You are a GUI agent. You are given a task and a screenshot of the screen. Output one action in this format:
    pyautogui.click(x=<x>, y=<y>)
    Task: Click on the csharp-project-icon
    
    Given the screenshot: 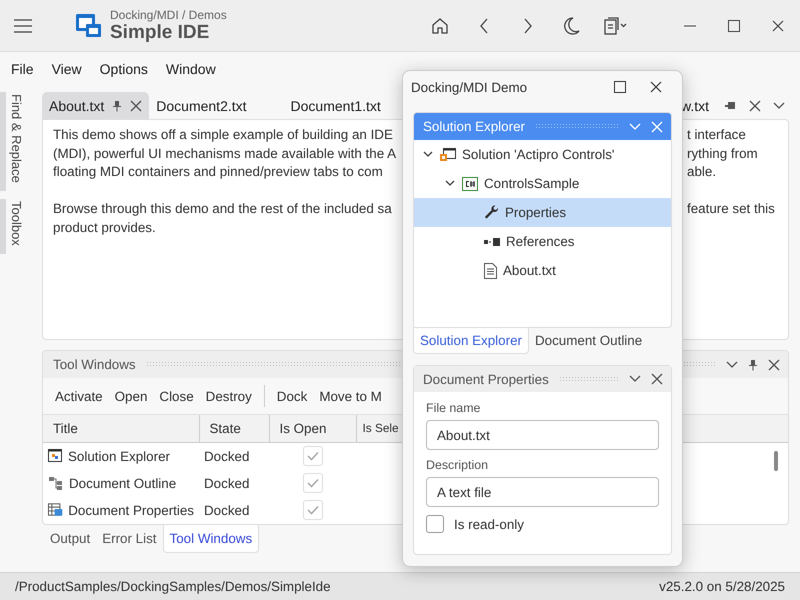 What is the action you would take?
    pyautogui.click(x=470, y=183)
    